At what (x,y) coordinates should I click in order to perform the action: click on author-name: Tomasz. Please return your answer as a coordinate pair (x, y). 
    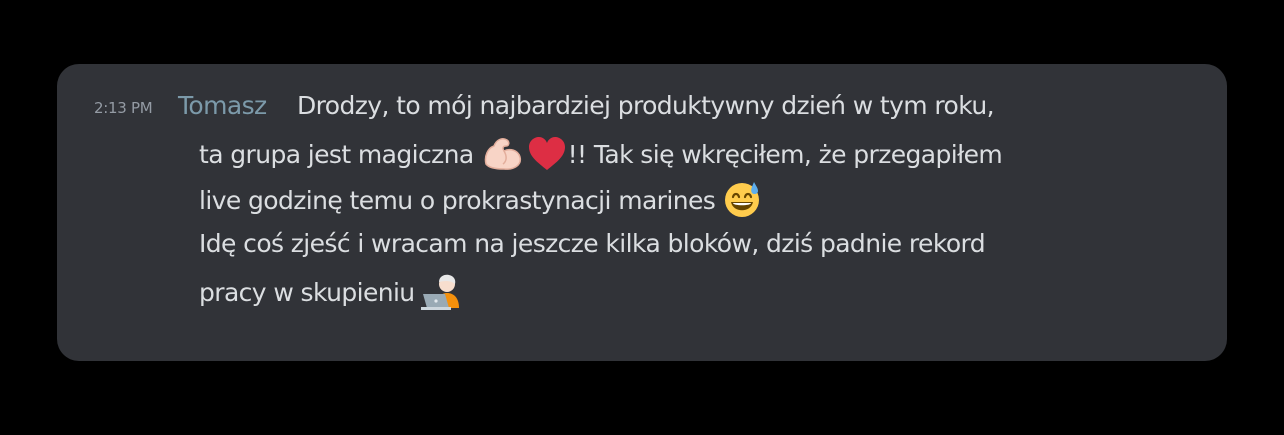
    Looking at the image, I should click on (222, 106).